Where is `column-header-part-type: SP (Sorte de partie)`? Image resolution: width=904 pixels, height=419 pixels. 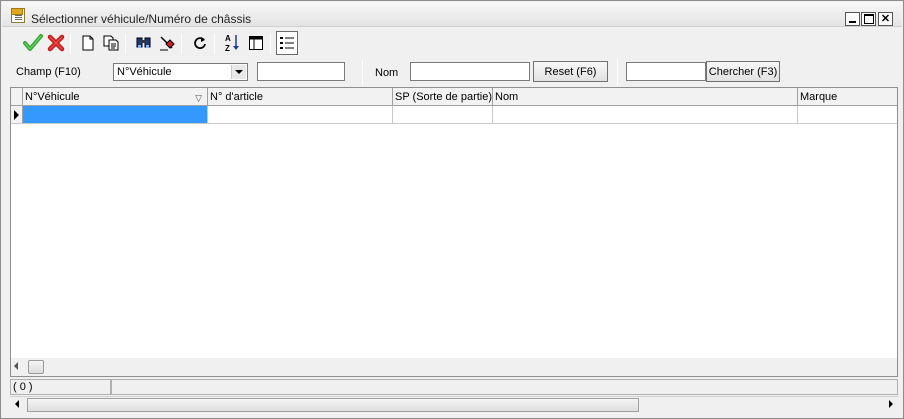
column-header-part-type: SP (Sorte de partie) is located at coordinates (443, 97).